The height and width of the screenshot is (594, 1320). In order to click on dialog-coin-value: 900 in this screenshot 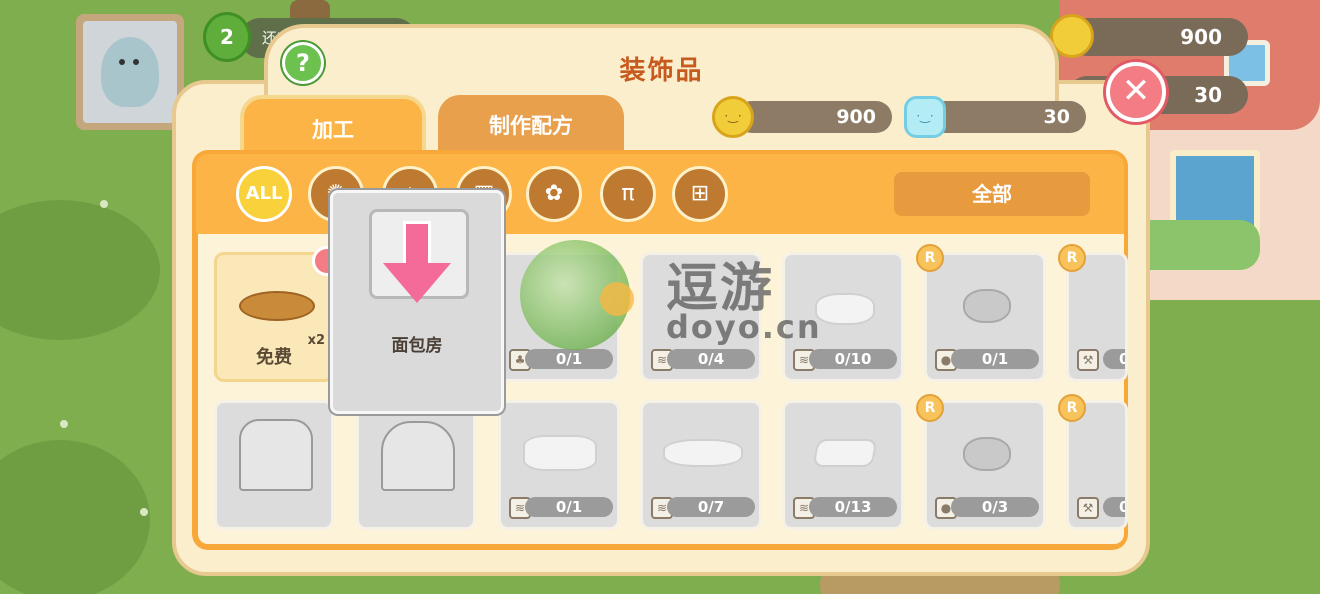, I will do `click(856, 117)`.